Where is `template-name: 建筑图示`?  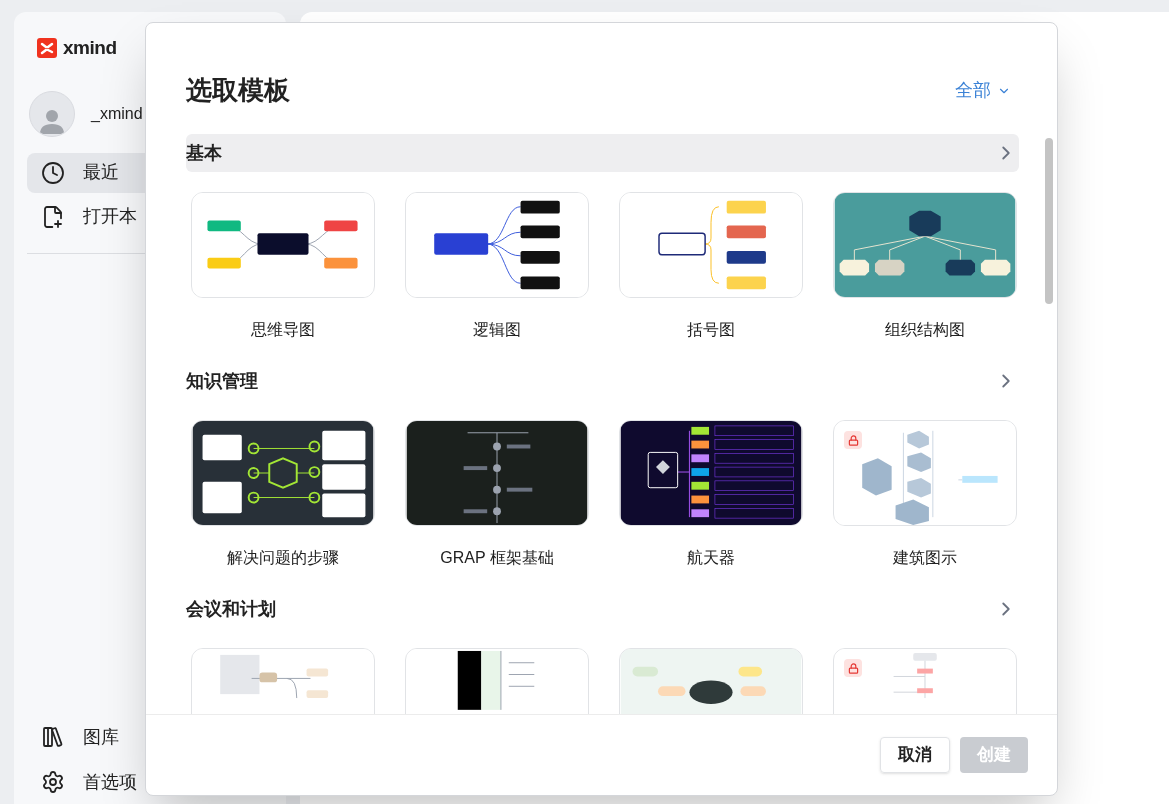 template-name: 建筑图示 is located at coordinates (925, 558).